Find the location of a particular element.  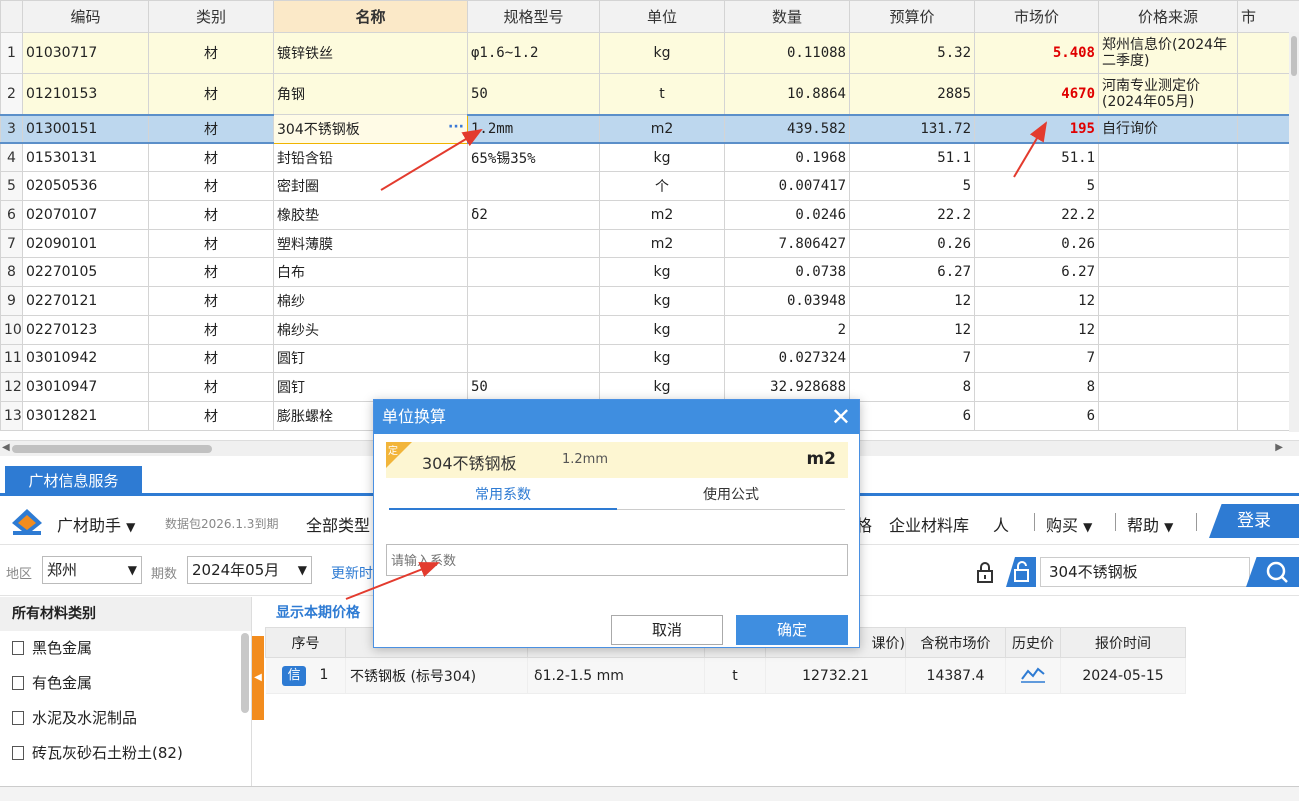

corp-material-lib-menu: 企业材料库 is located at coordinates (929, 524).